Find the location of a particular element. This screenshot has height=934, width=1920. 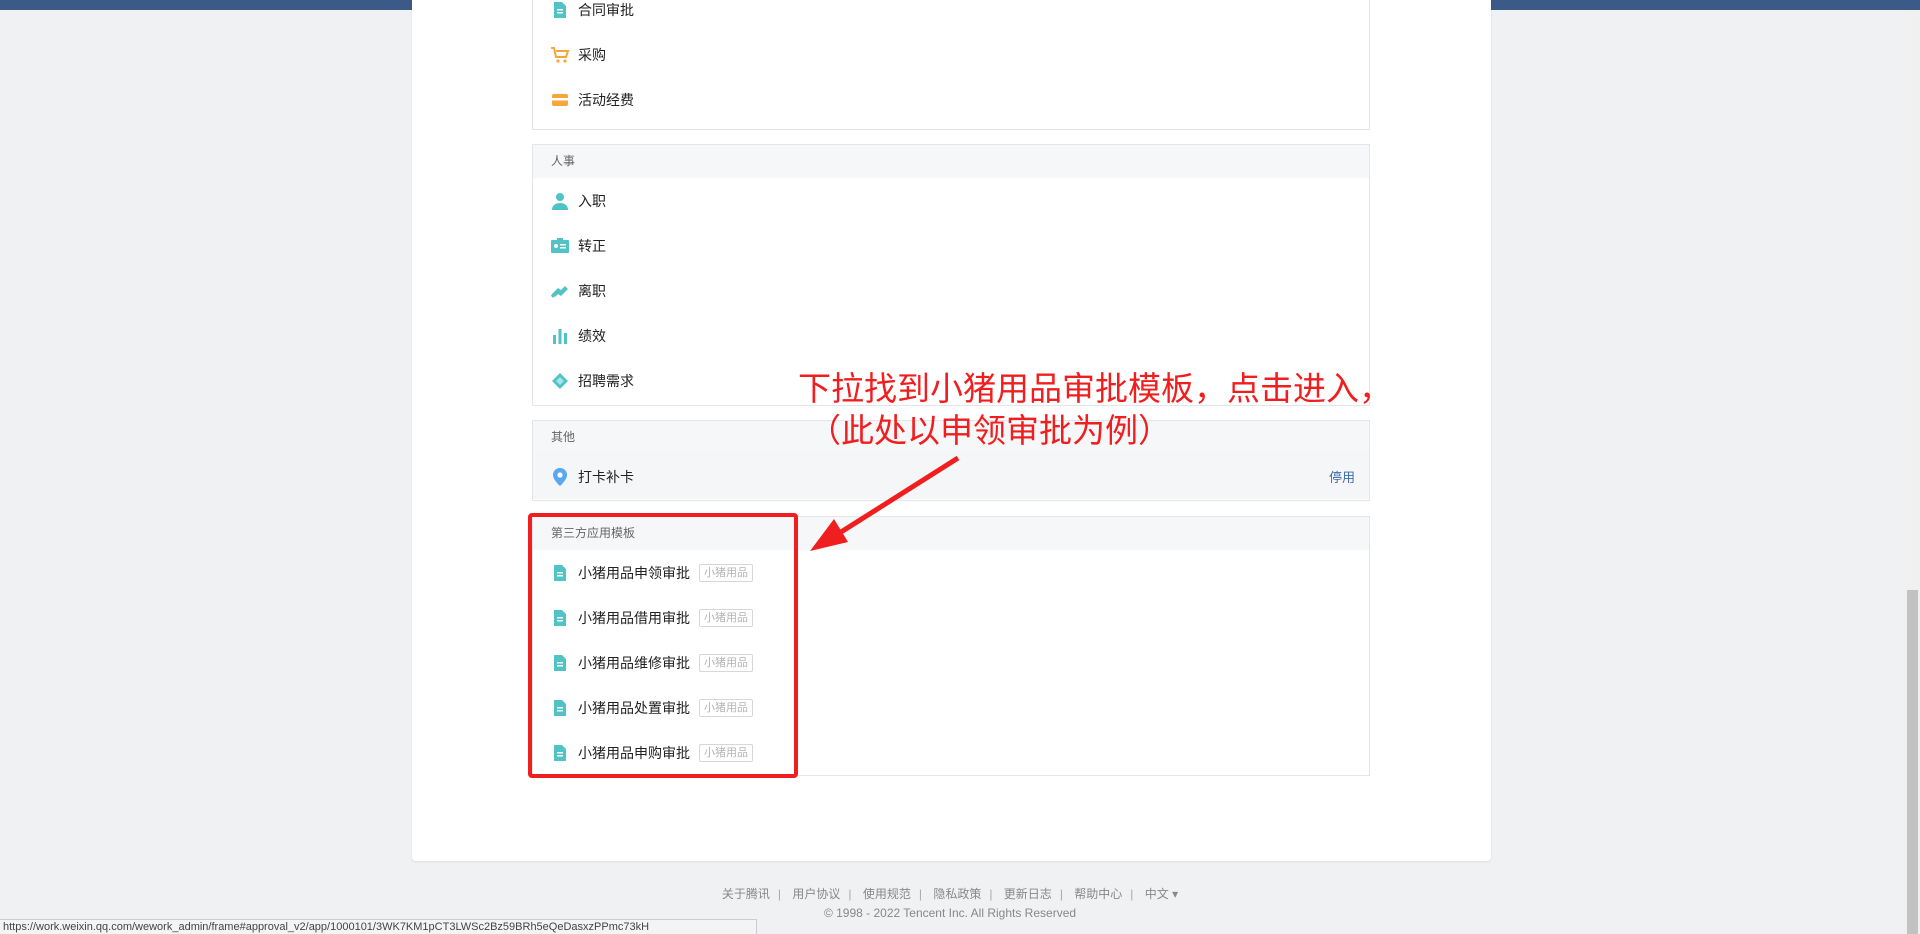

disable-button: 停用 is located at coordinates (1342, 476).